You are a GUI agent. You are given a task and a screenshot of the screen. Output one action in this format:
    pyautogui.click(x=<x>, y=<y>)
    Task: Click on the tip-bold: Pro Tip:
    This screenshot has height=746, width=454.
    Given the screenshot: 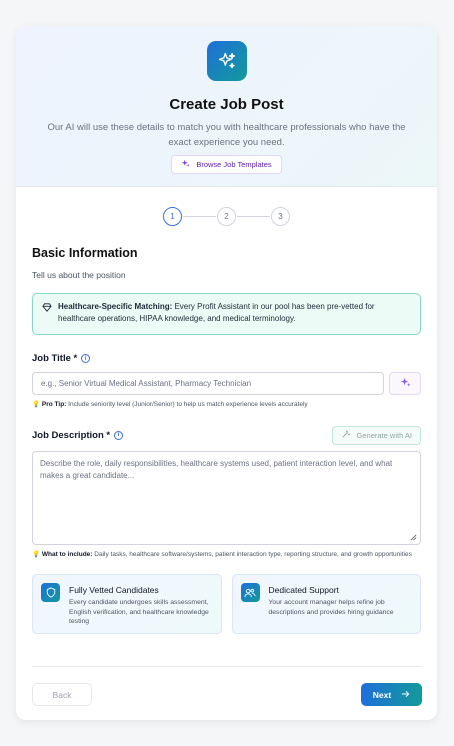 What is the action you would take?
    pyautogui.click(x=54, y=404)
    